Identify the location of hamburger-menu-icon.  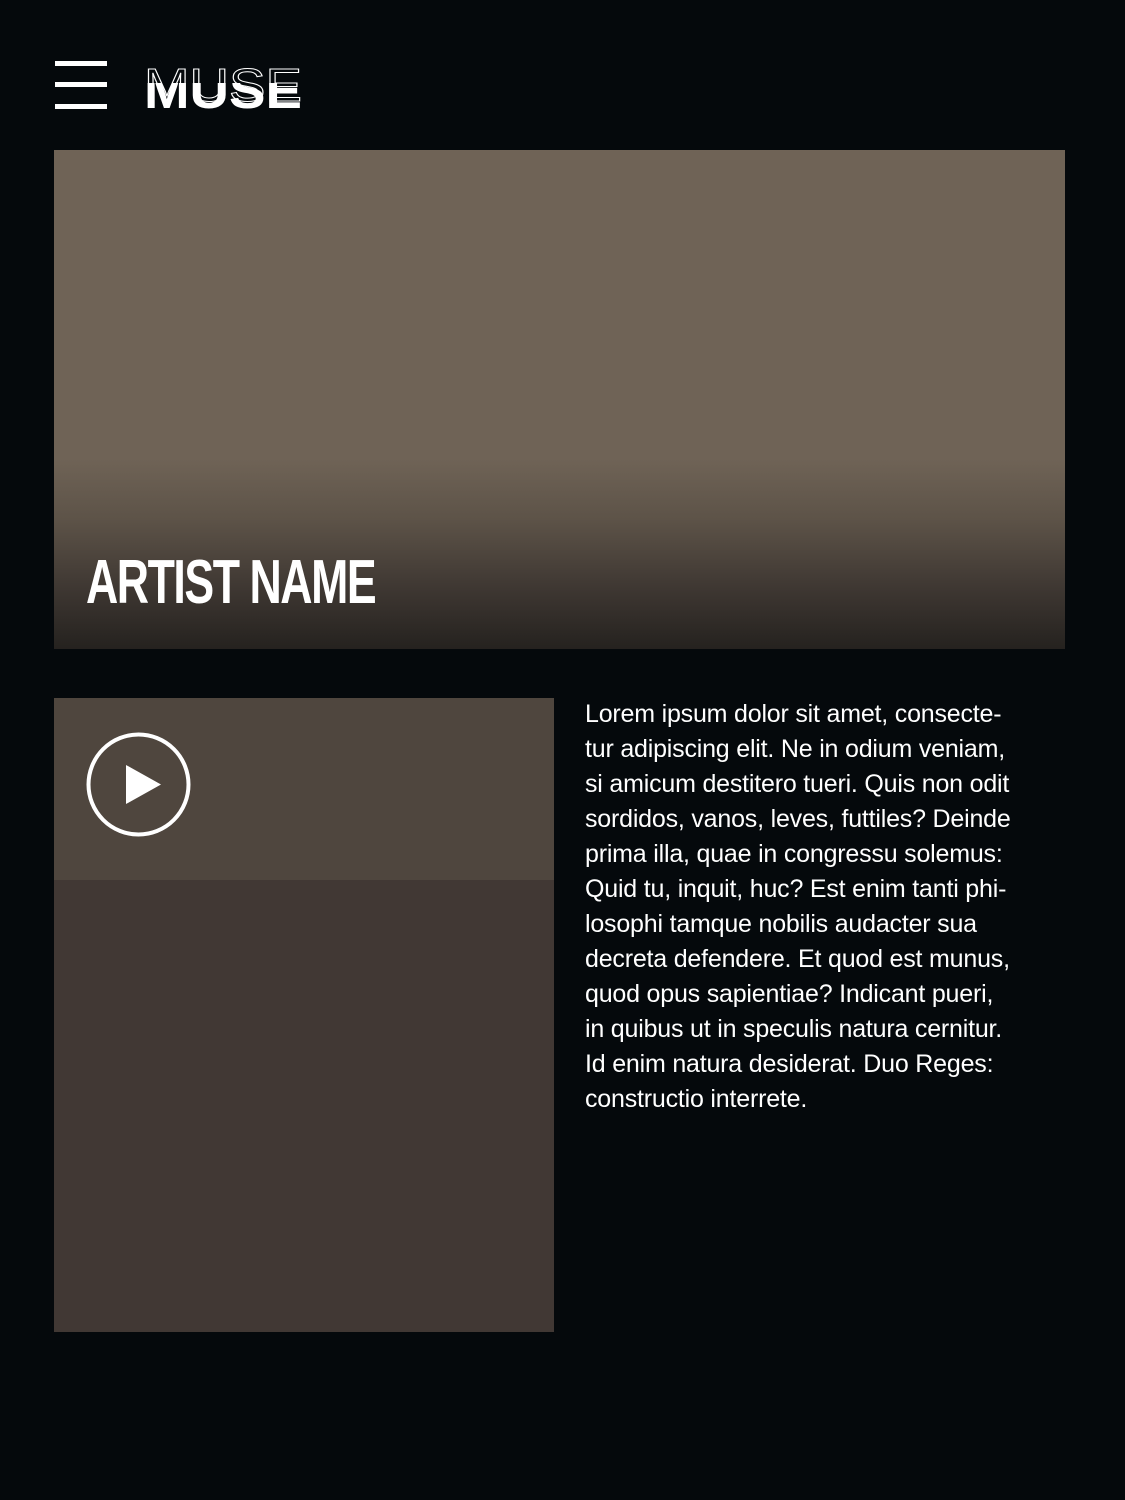
(81, 85).